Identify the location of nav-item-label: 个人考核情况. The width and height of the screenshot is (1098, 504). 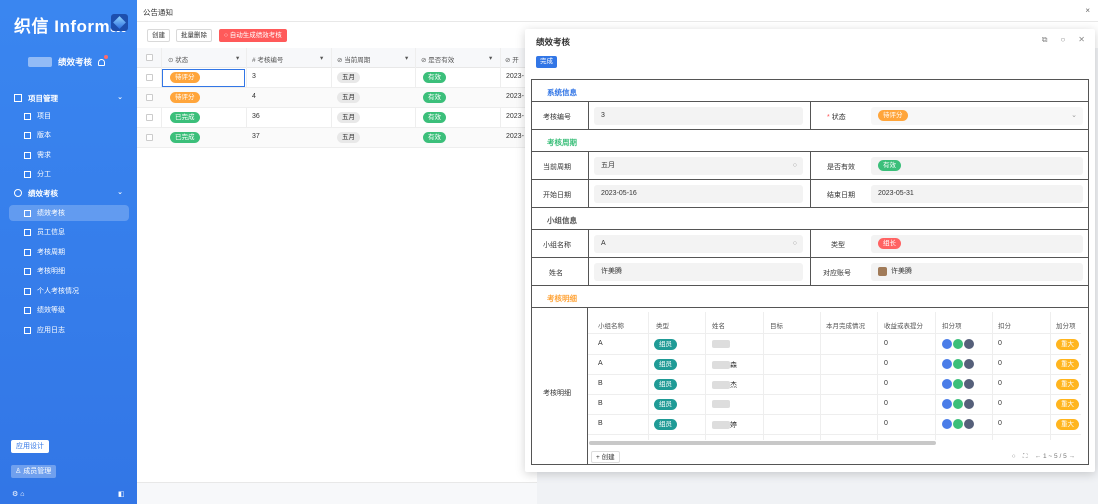
(58, 291).